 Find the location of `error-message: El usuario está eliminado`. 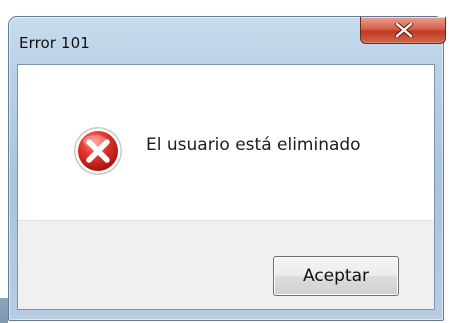

error-message: El usuario está eliminado is located at coordinates (253, 145).